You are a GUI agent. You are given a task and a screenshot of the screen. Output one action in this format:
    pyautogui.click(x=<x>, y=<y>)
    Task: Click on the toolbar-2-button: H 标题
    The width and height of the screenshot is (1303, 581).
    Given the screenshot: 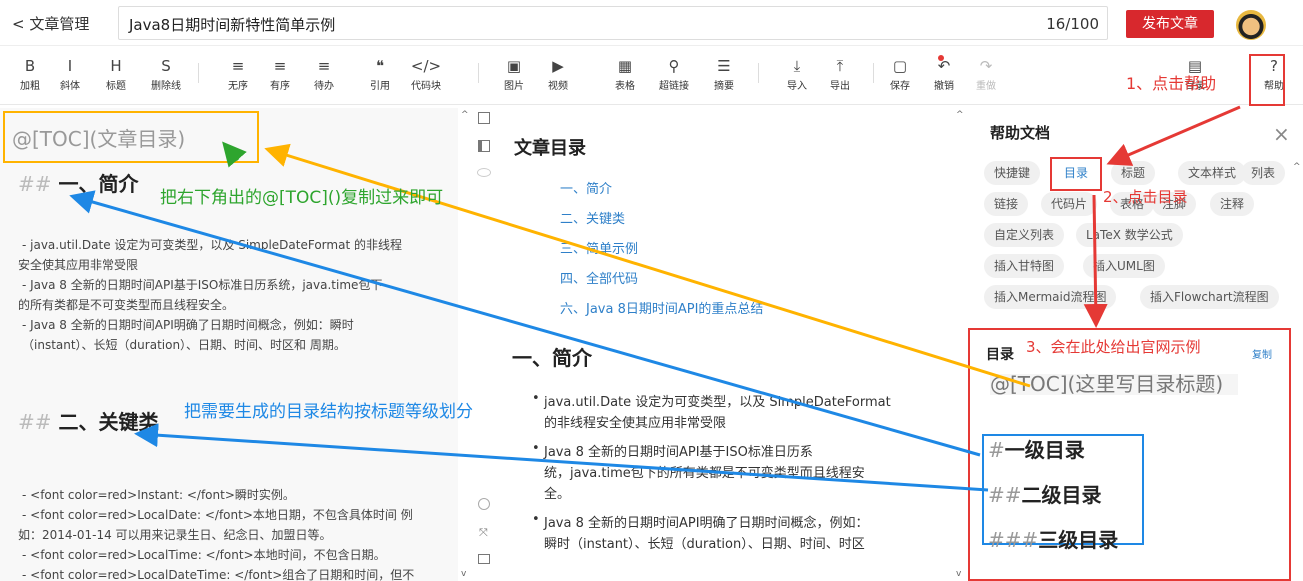 What is the action you would take?
    pyautogui.click(x=116, y=73)
    